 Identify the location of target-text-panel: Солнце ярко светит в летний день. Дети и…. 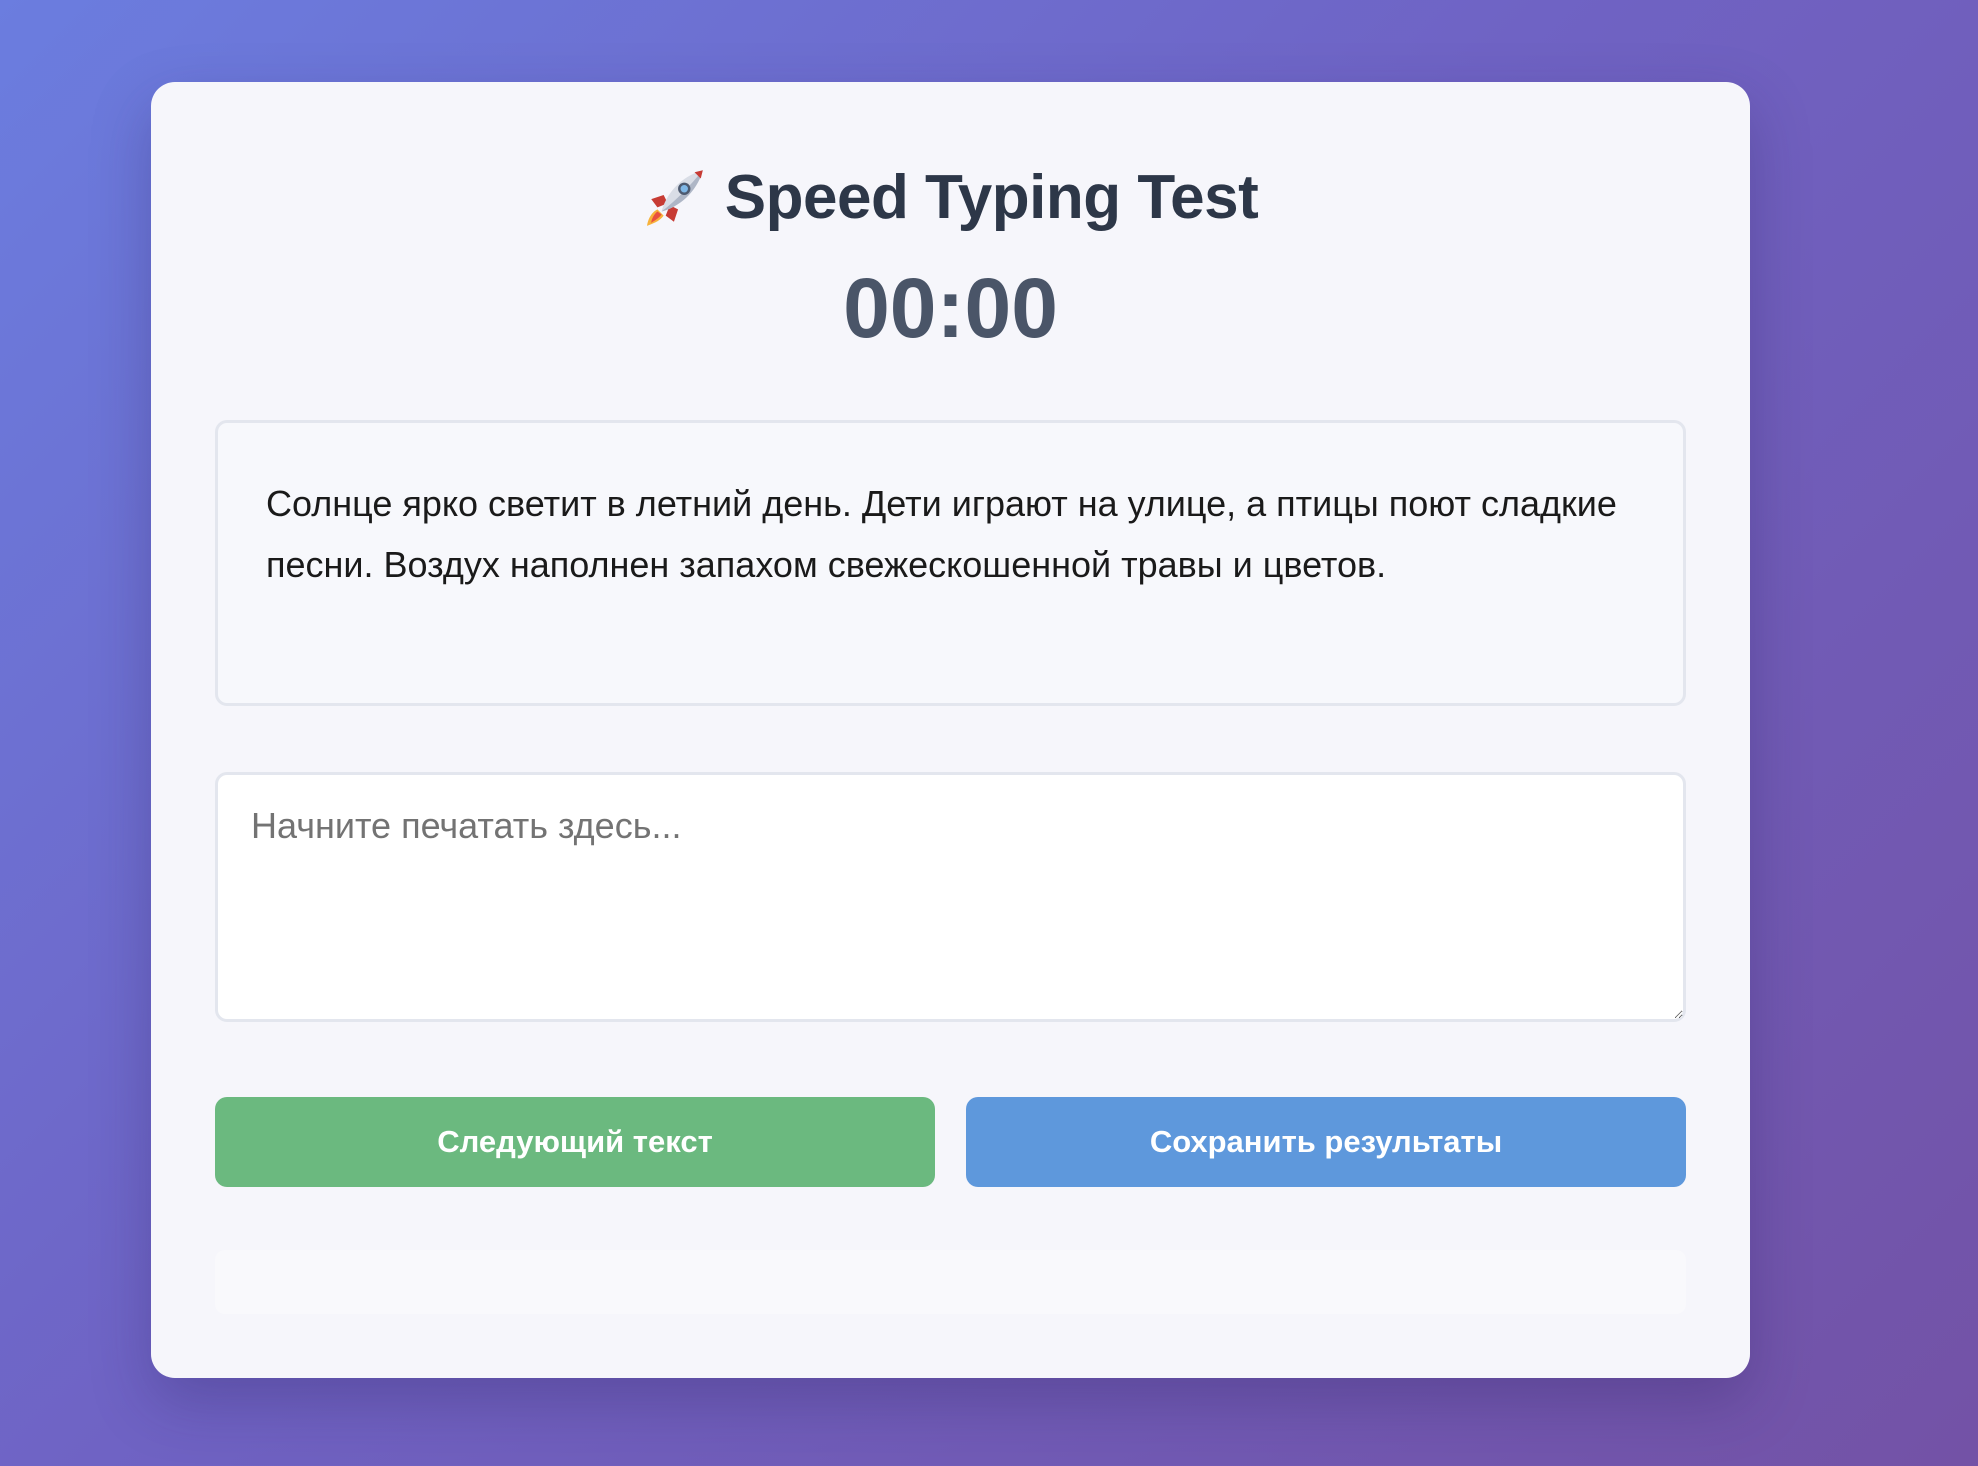
(950, 563).